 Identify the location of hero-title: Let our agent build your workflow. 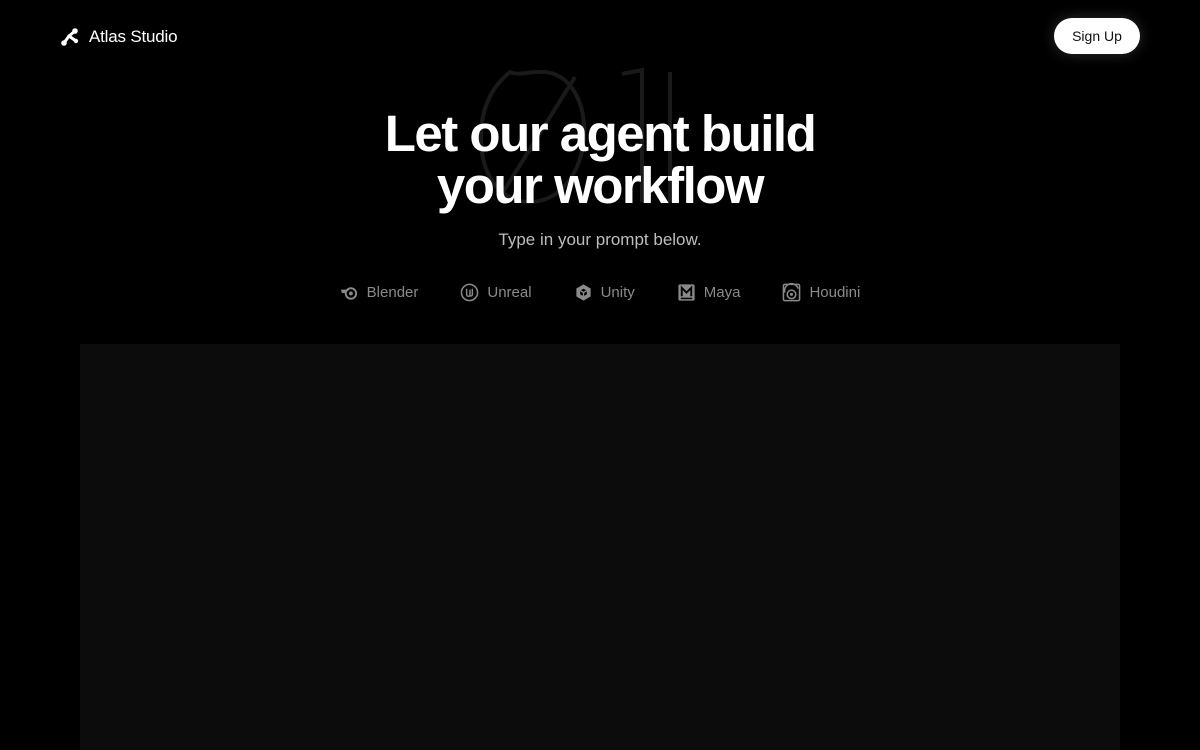
(600, 160).